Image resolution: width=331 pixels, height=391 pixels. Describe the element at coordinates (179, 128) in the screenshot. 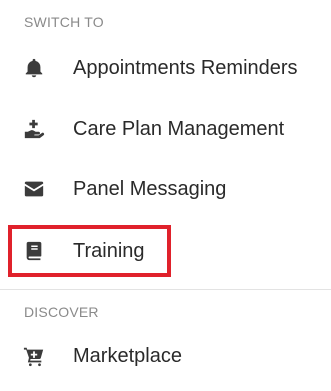

I see `menu-item-label: Care Plan Management` at that location.